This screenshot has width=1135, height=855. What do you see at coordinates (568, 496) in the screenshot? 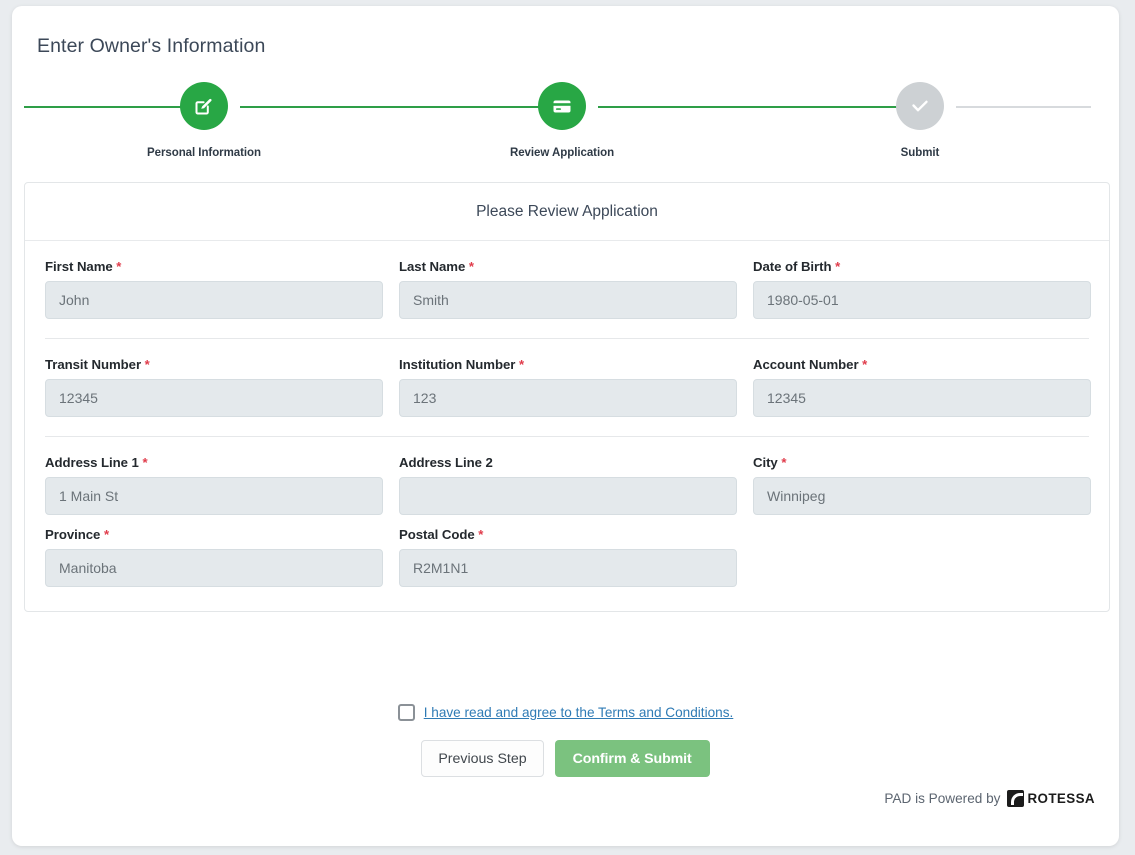
I see `address-line-2-input` at bounding box center [568, 496].